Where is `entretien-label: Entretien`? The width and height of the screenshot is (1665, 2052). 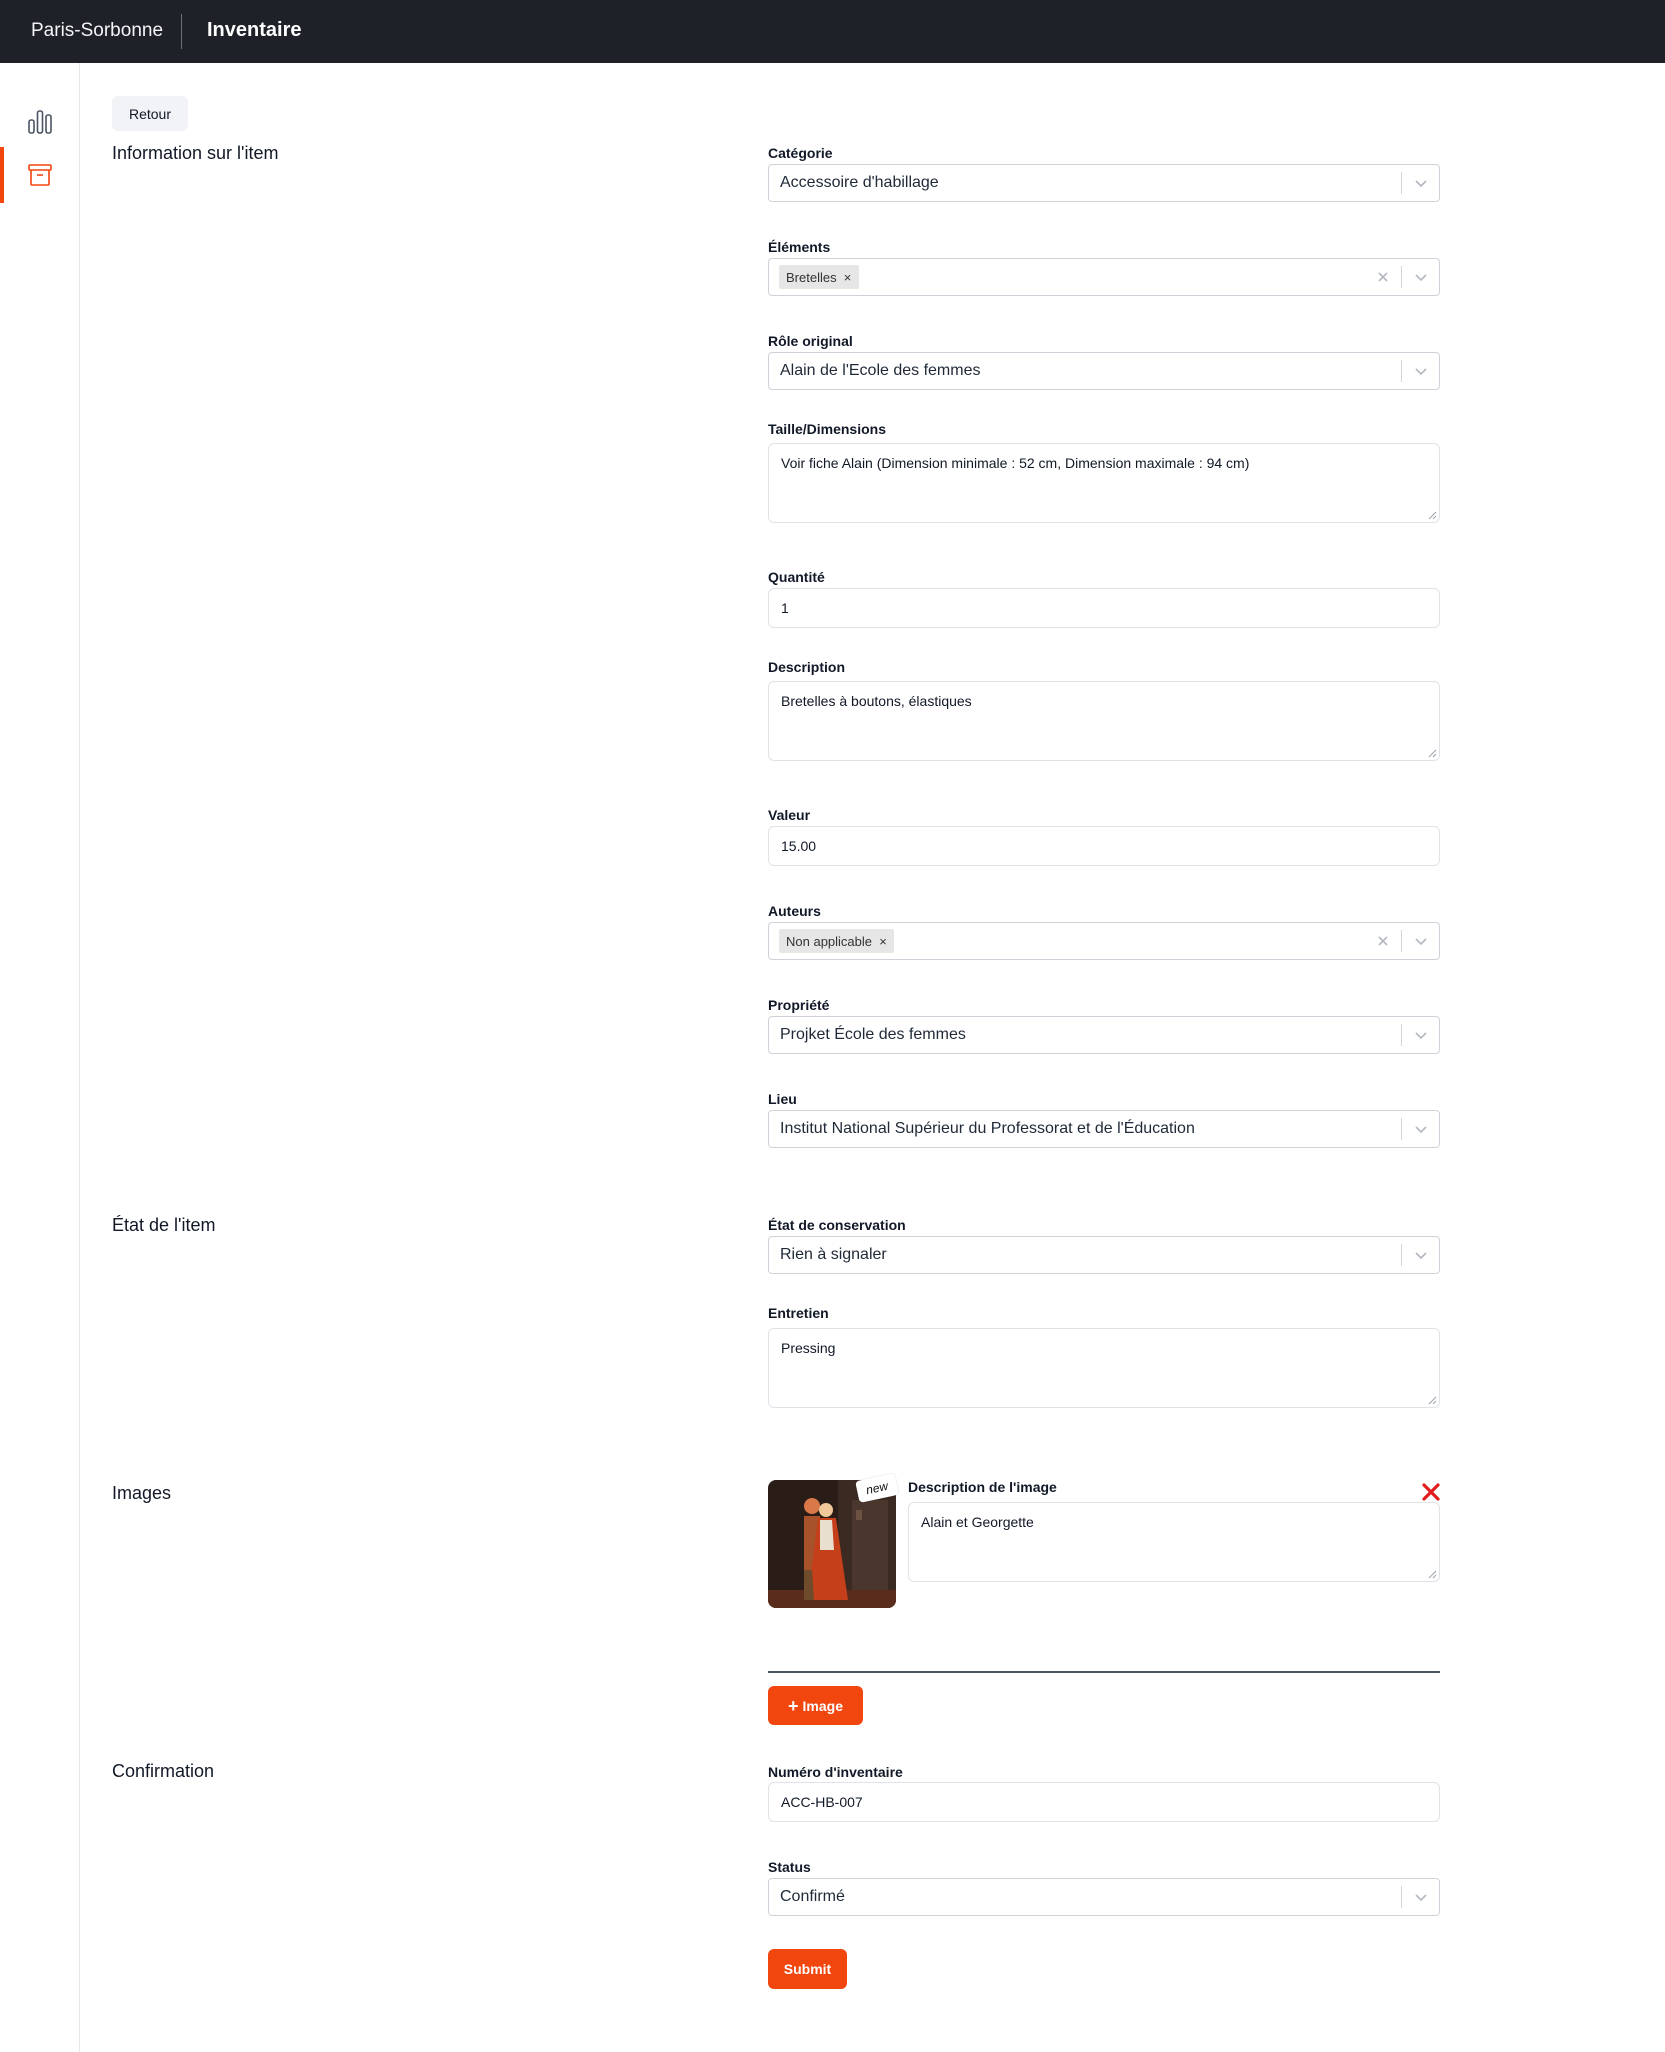
entretien-label: Entretien is located at coordinates (798, 1313).